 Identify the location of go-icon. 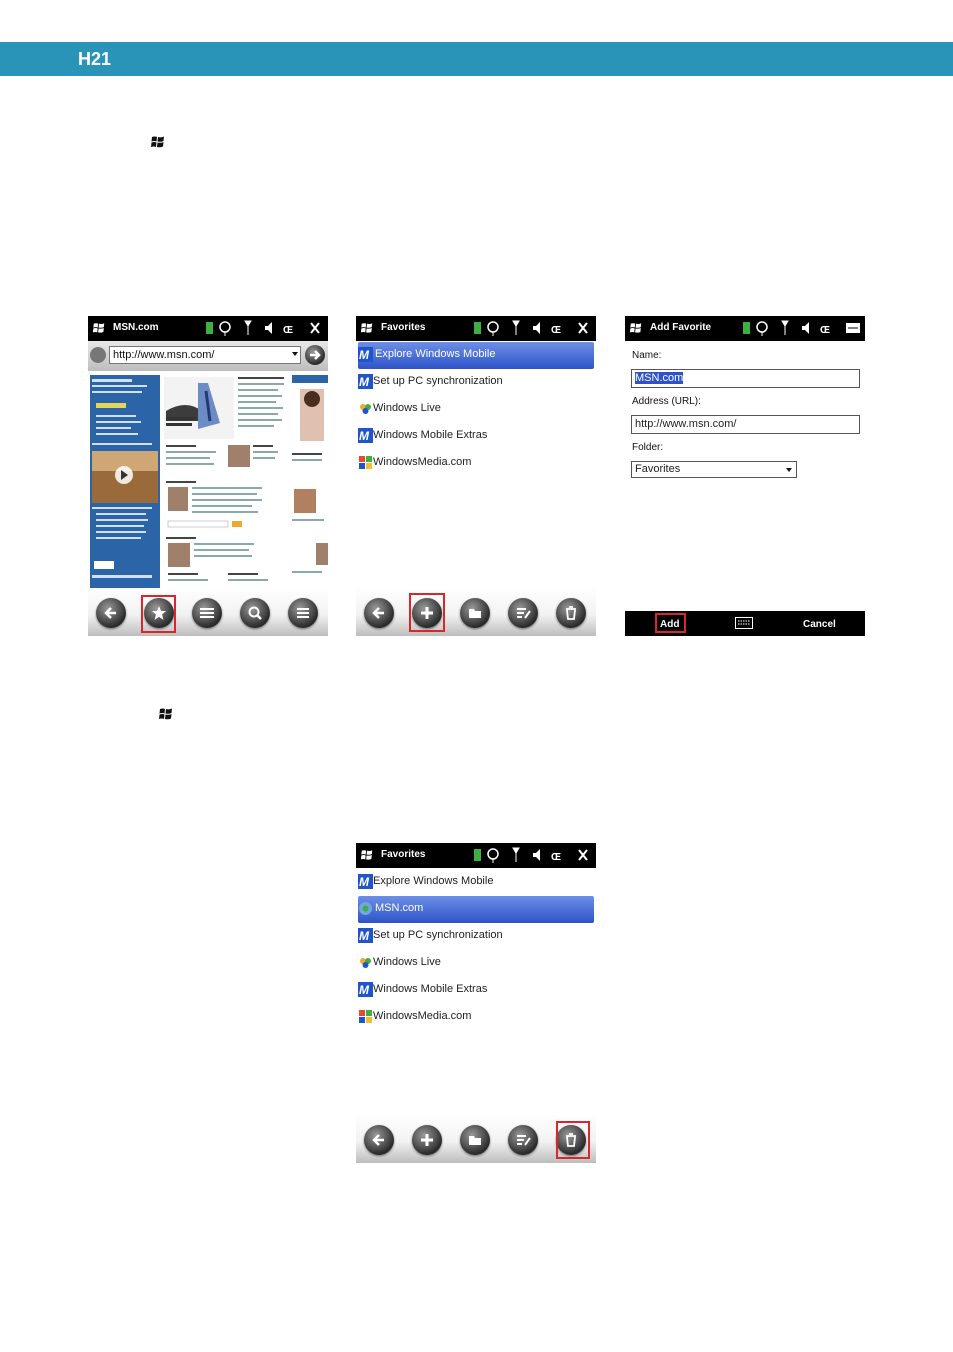
(315, 355).